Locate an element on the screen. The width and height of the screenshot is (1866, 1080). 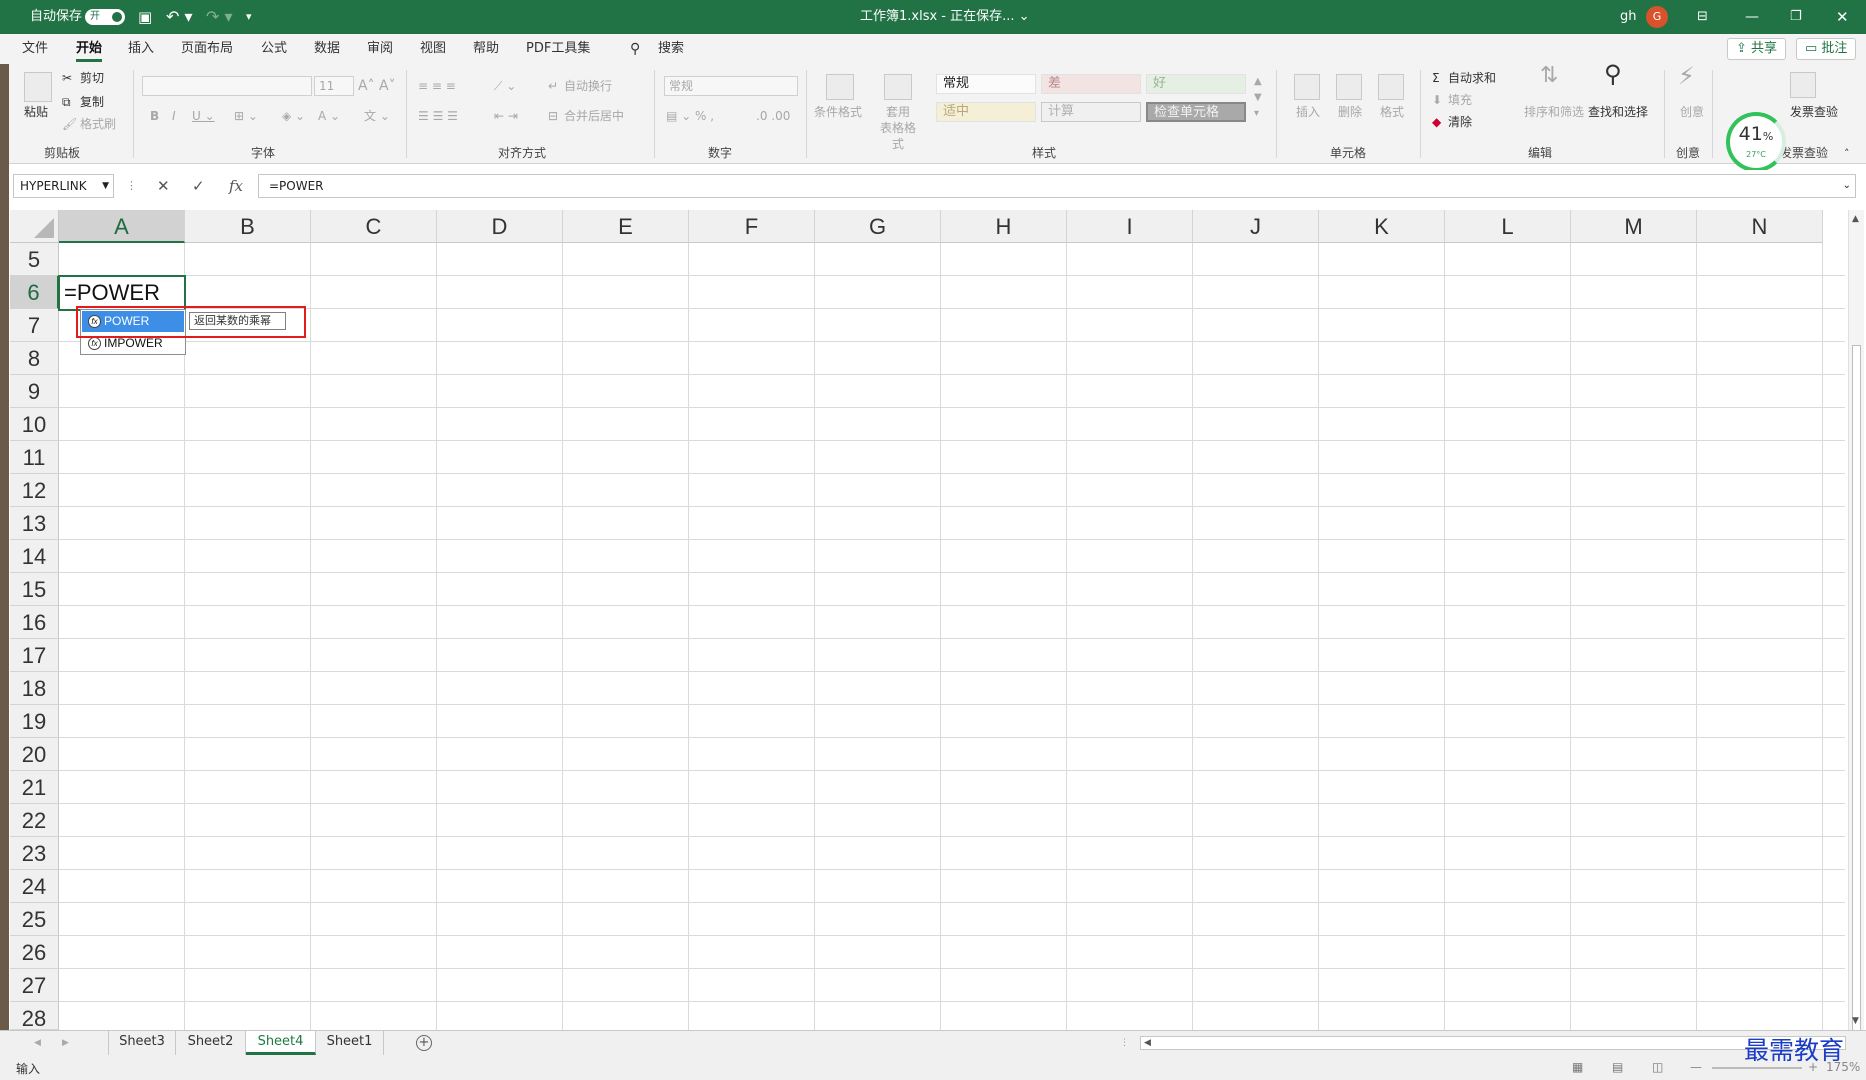
wrap-text-icon: ↵ is located at coordinates (553, 86).